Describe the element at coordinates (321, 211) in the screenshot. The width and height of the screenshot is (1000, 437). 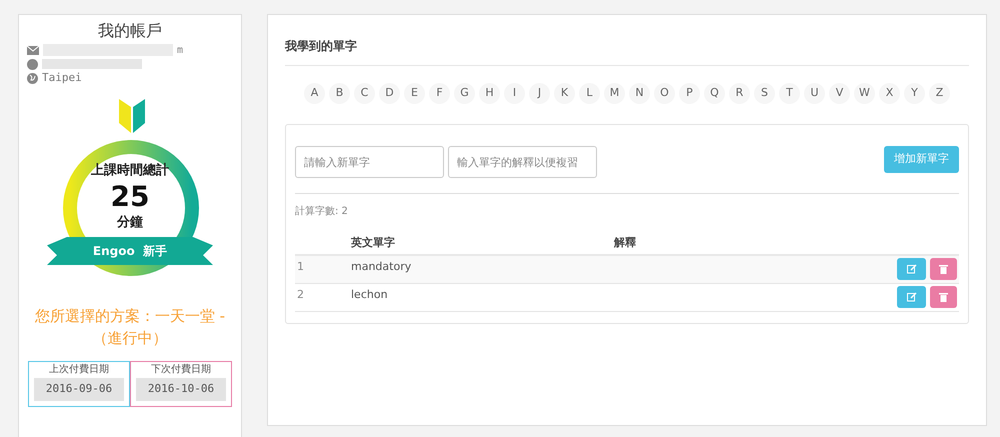
I see `word-count: 計算字數: 2` at that location.